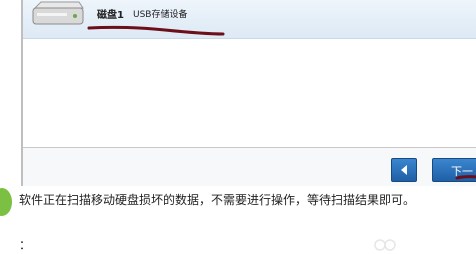 This screenshot has width=476, height=254. What do you see at coordinates (6, 202) in the screenshot?
I see `step-badge` at bounding box center [6, 202].